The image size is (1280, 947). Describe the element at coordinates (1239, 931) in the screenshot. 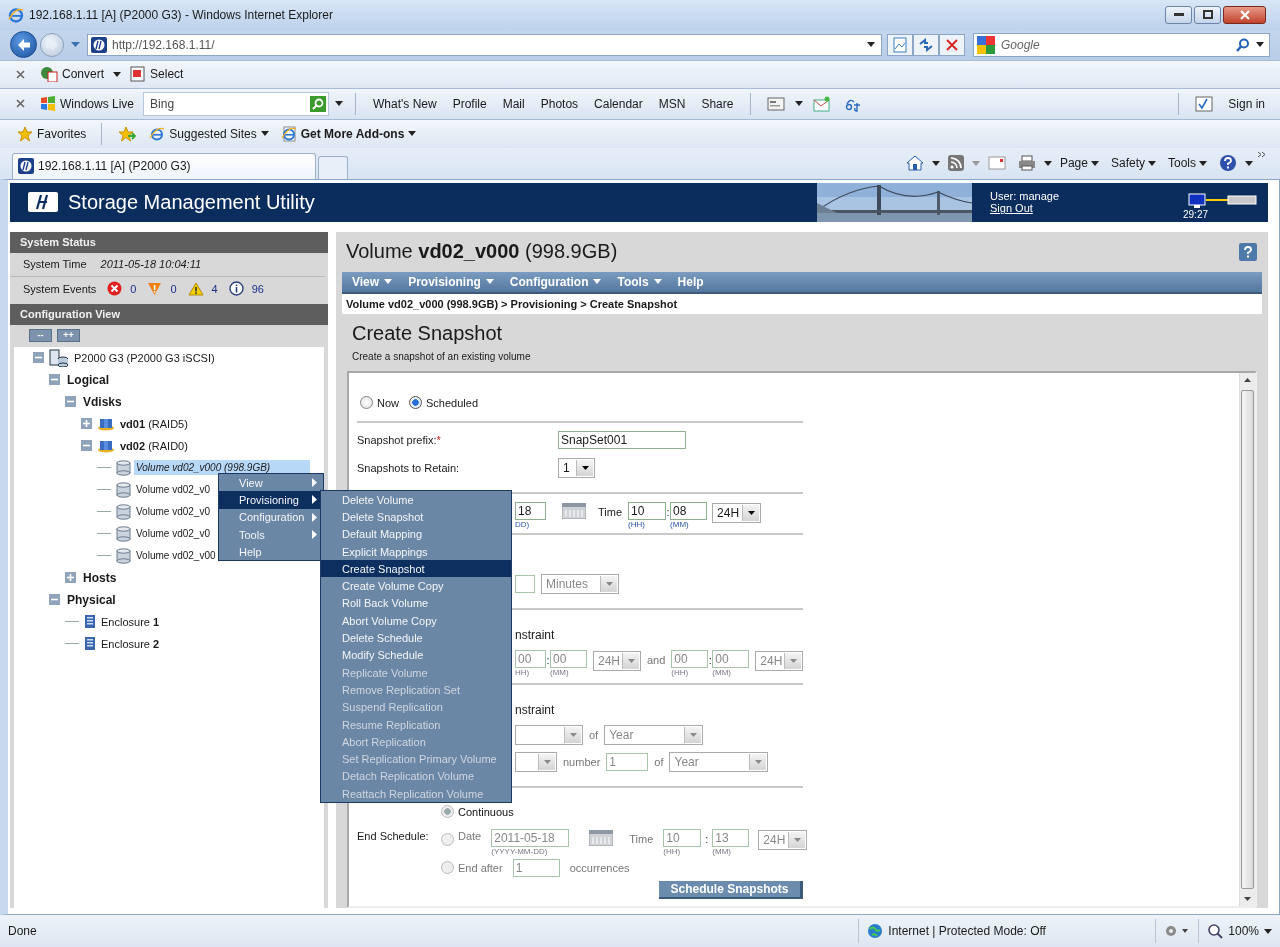

I see `zoom-control: 100%` at that location.